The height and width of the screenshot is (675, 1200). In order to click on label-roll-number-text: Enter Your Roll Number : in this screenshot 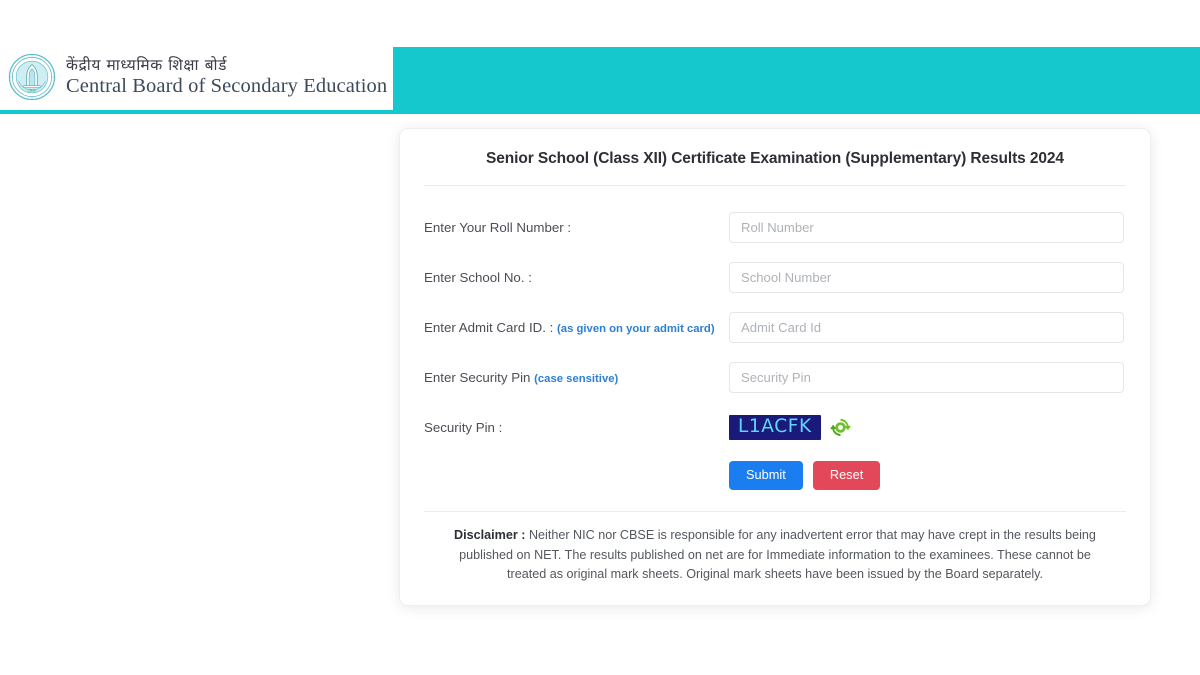, I will do `click(498, 227)`.